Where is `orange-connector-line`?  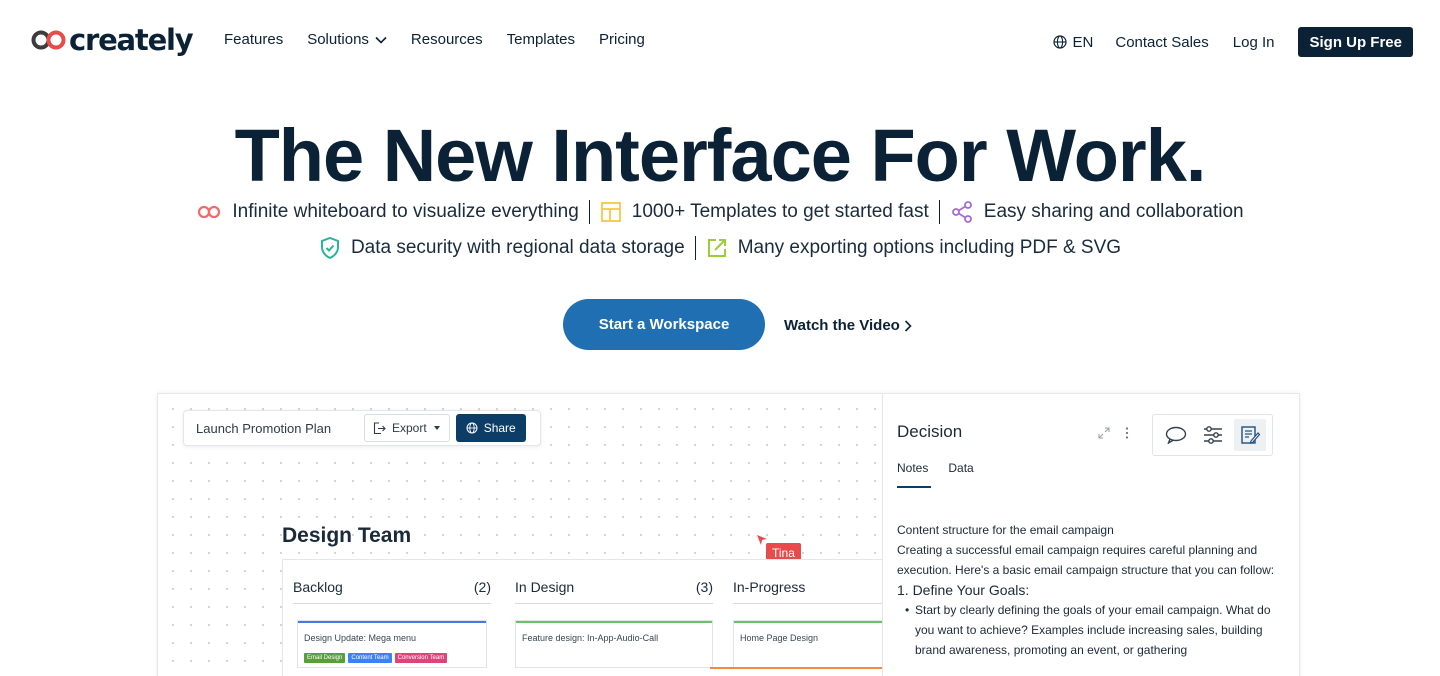 orange-connector-line is located at coordinates (796, 668).